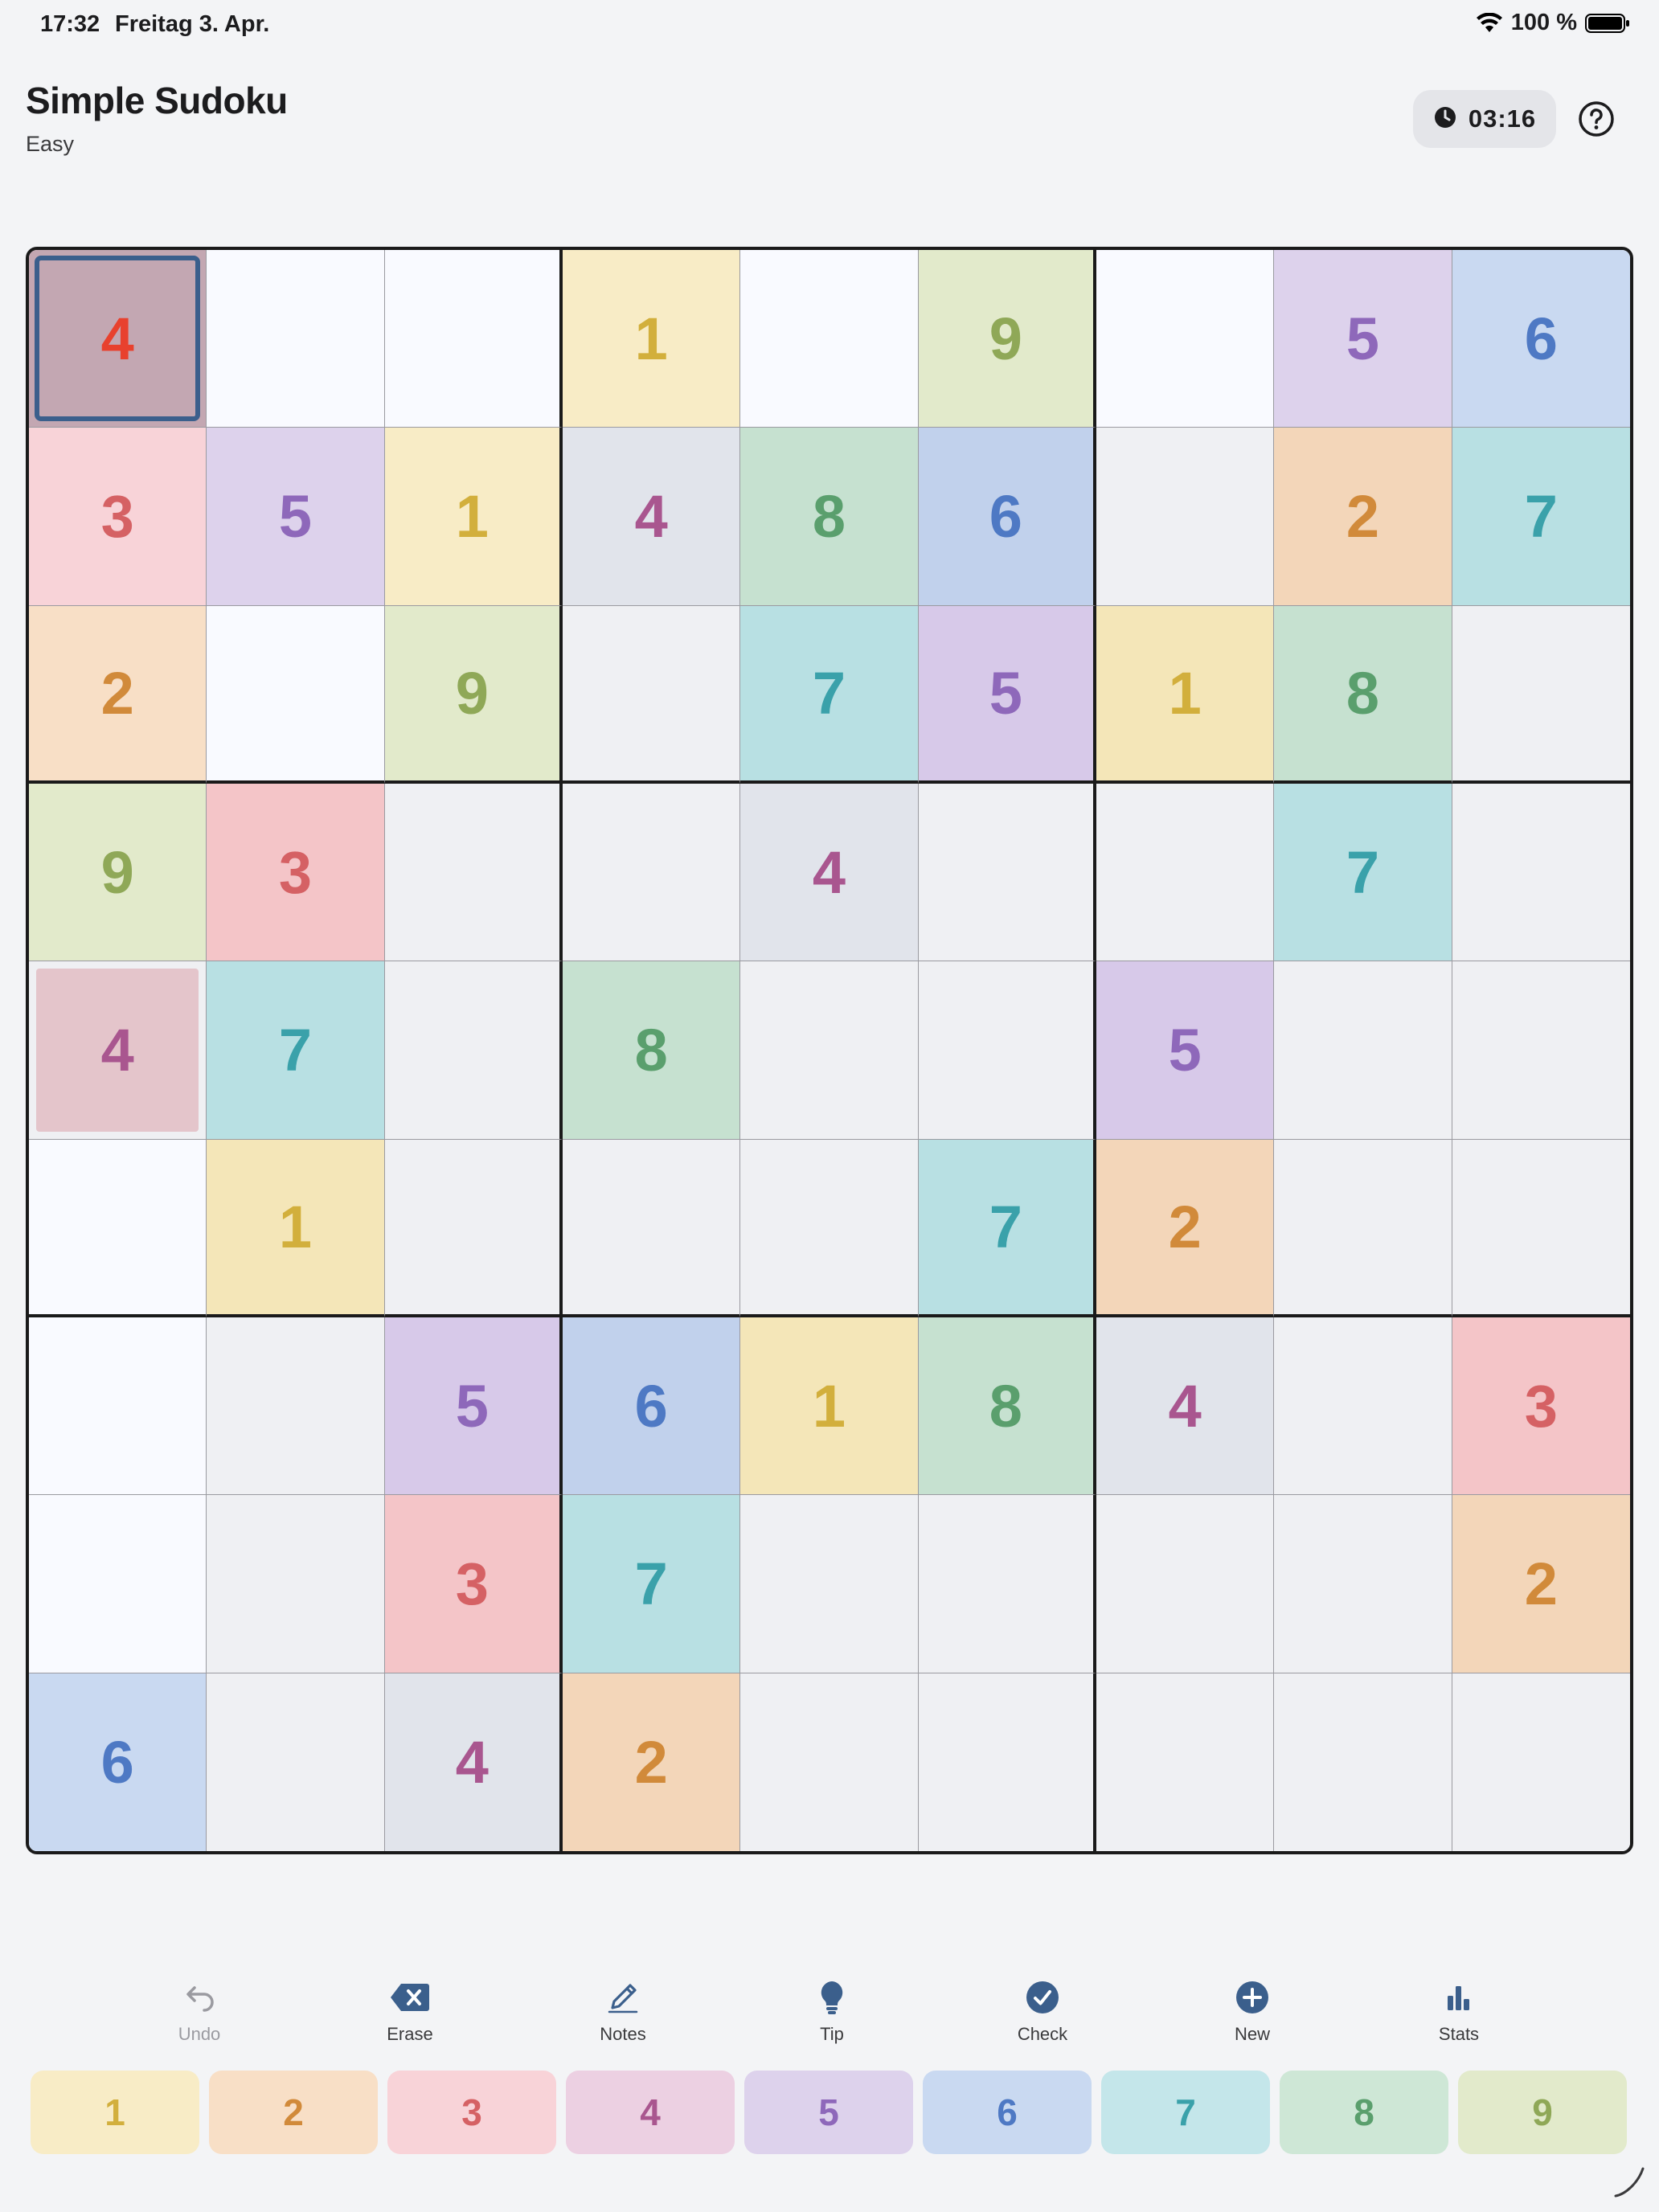  I want to click on cell-r9-c7, so click(1185, 1762).